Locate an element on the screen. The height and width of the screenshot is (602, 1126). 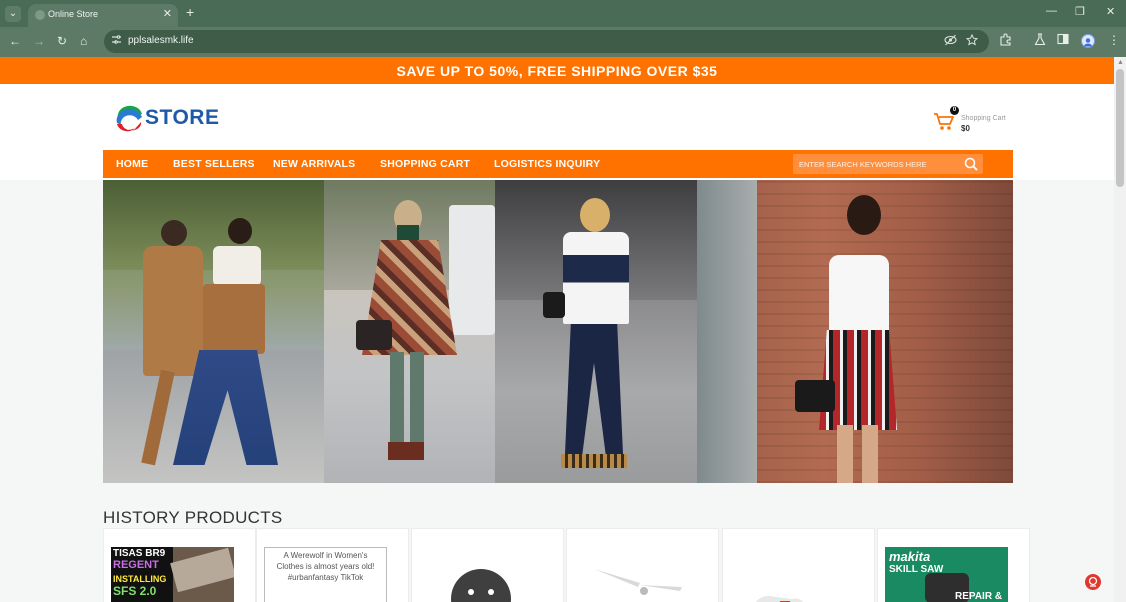
banner-figure-4-bag is located at coordinates (554, 305).